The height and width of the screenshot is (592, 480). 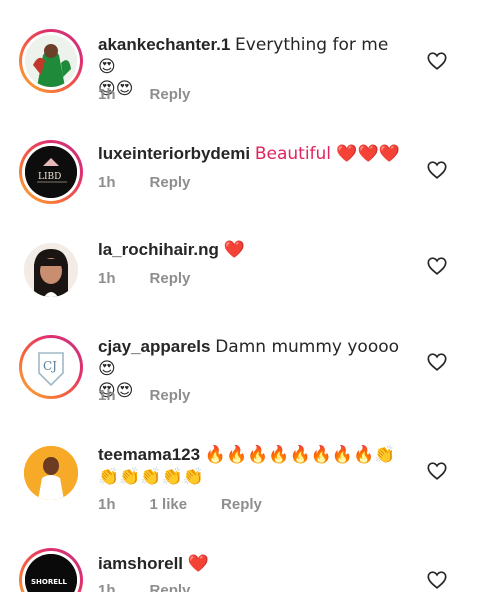 I want to click on avatar: SHORELL, so click(x=51, y=570).